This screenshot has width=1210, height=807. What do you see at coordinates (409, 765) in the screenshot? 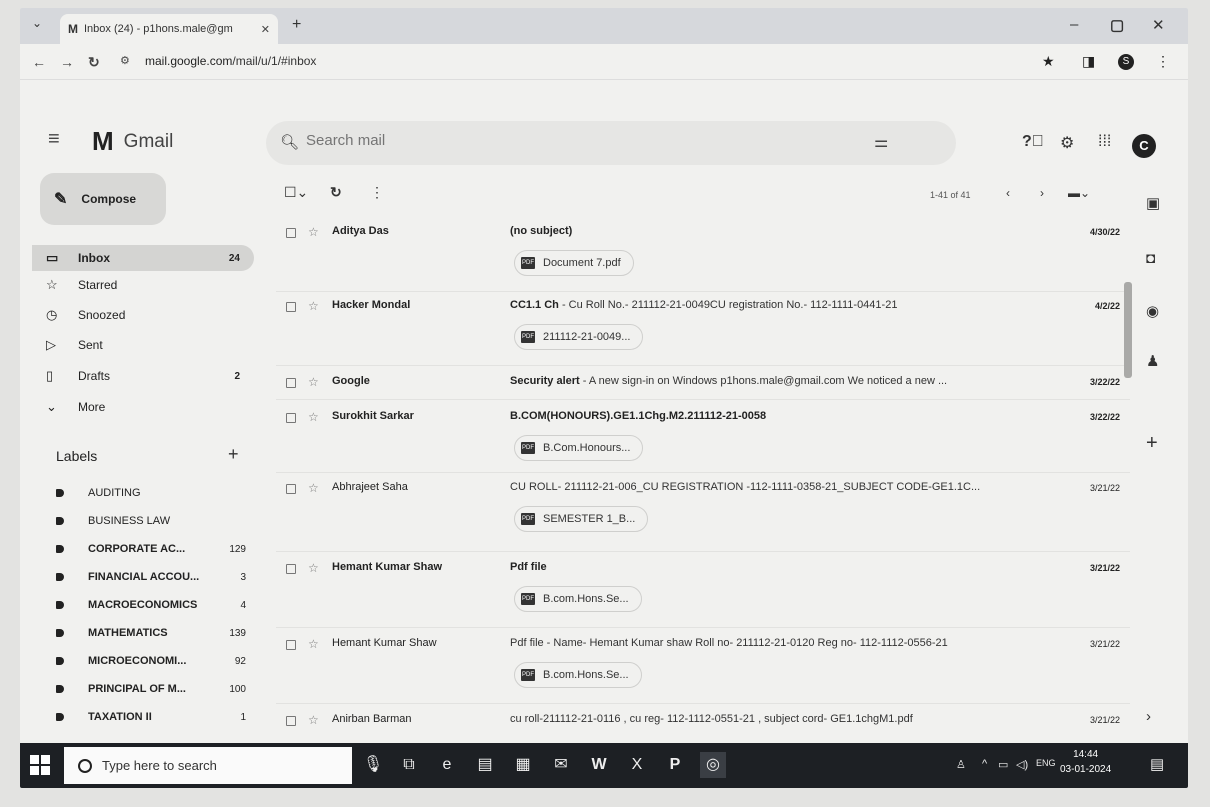
I see `task-view-icon: ⧉` at bounding box center [409, 765].